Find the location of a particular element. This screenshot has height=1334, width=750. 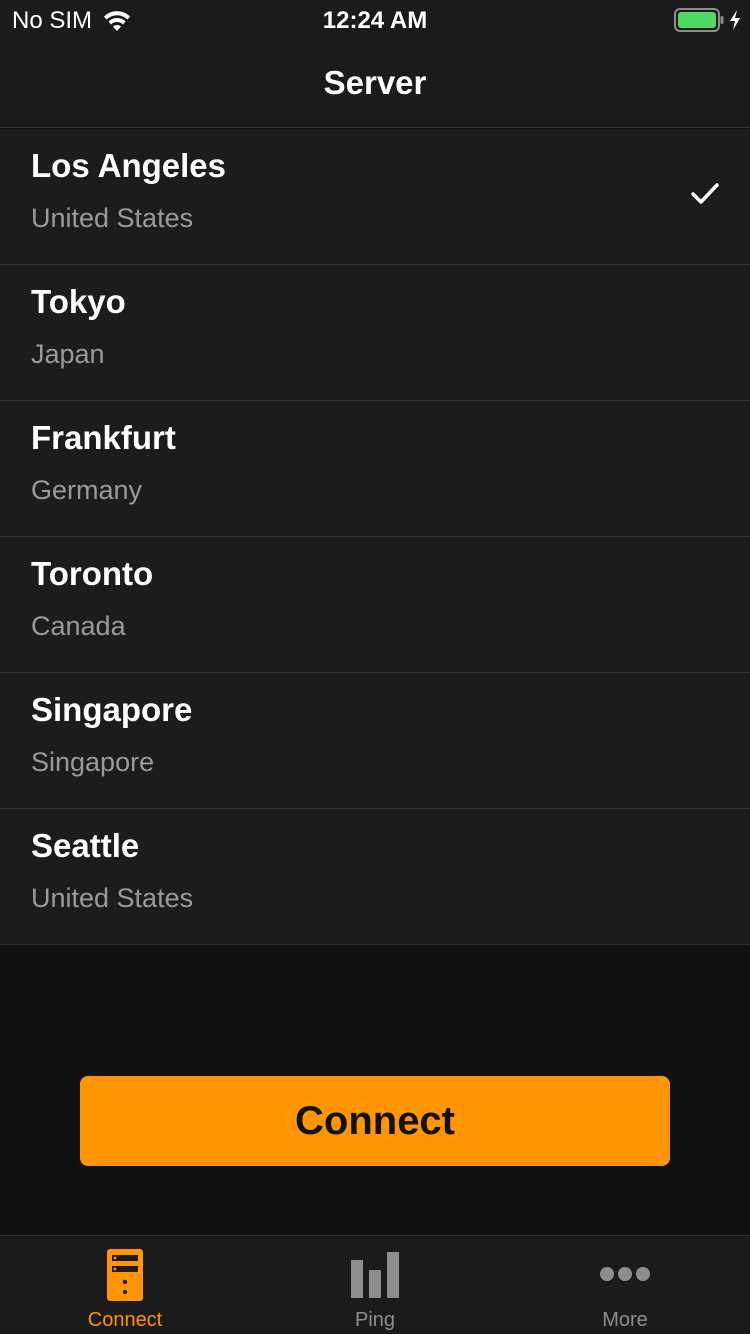

battery-icon is located at coordinates (699, 20).